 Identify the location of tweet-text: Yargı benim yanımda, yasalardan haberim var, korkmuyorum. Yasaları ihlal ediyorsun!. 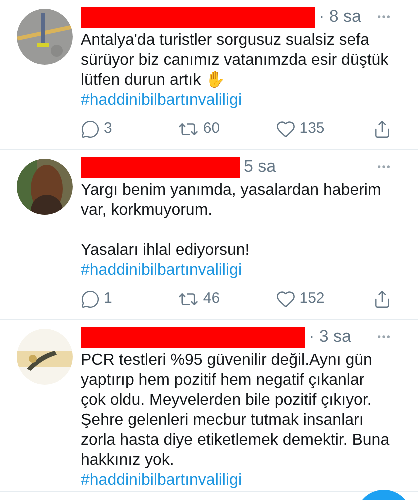
(231, 221).